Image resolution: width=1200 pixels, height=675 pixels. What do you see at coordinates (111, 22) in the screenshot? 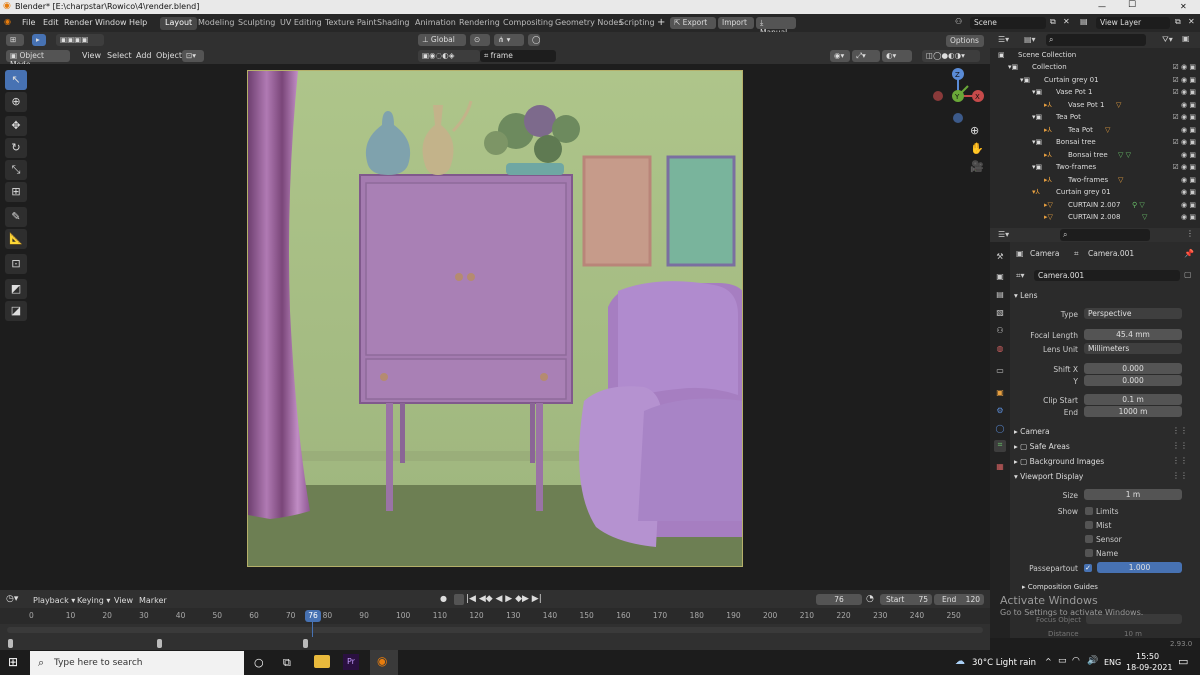
I see `menu-window: Window` at bounding box center [111, 22].